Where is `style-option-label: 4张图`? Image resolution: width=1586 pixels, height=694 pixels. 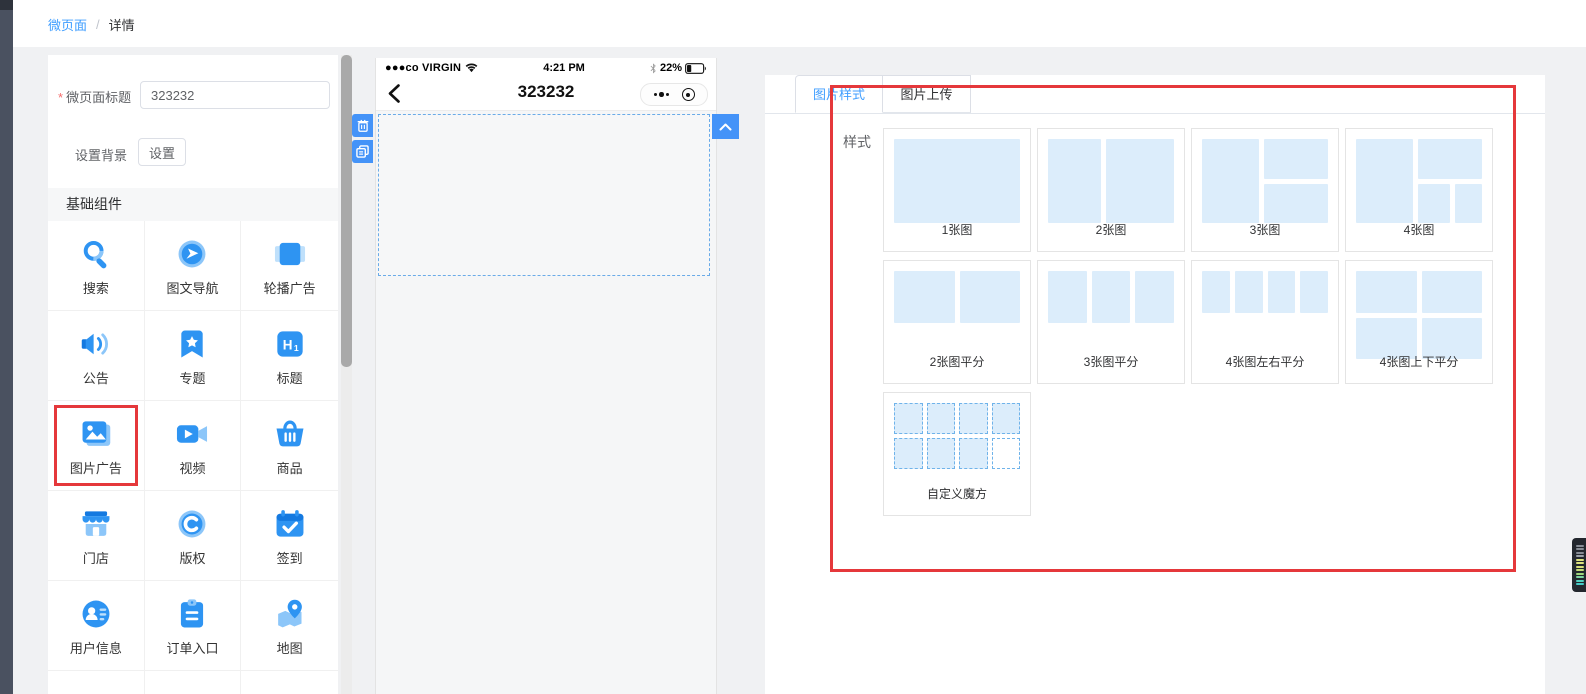 style-option-label: 4张图 is located at coordinates (1419, 230).